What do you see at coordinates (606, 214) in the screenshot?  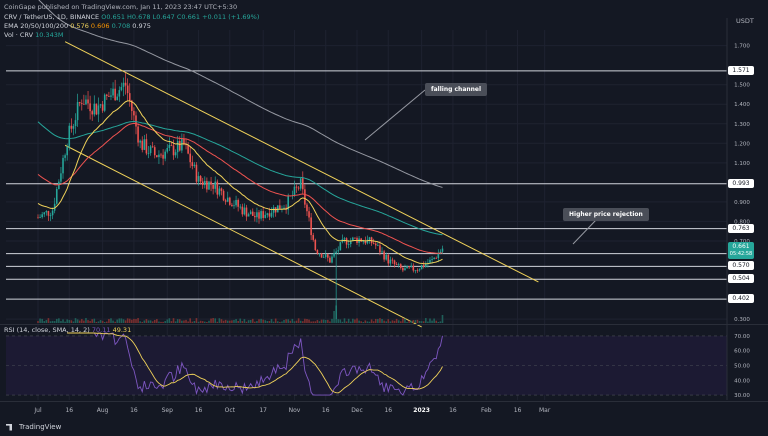 I see `higher-price-rejection-label: Higher price rejection` at bounding box center [606, 214].